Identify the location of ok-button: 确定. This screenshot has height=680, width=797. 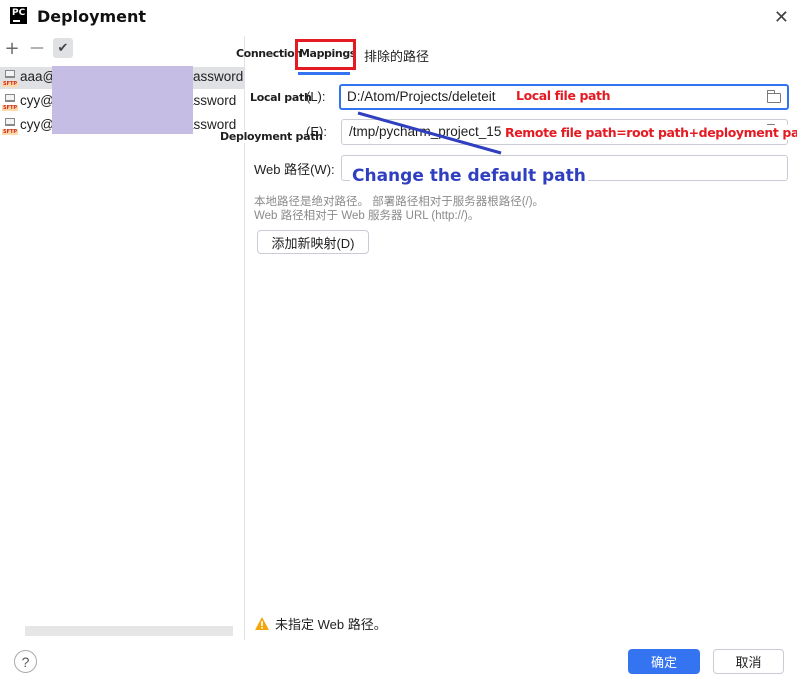
(664, 661).